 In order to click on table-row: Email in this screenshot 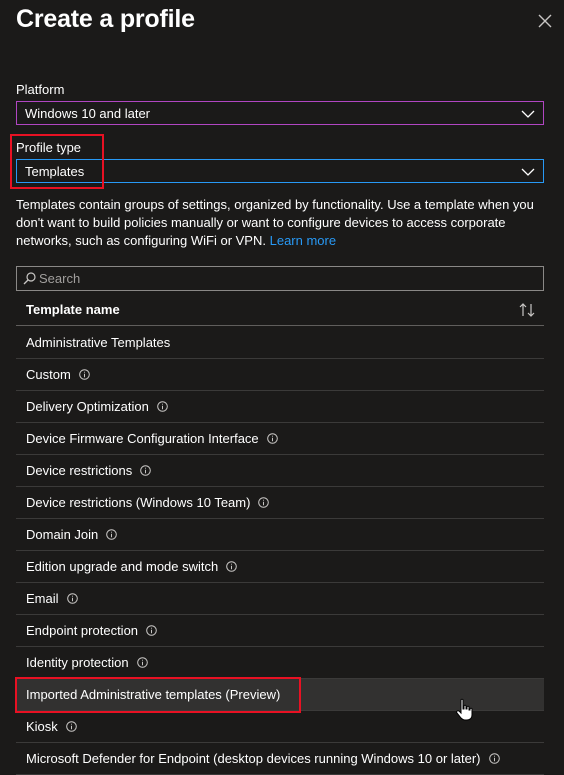, I will do `click(280, 599)`.